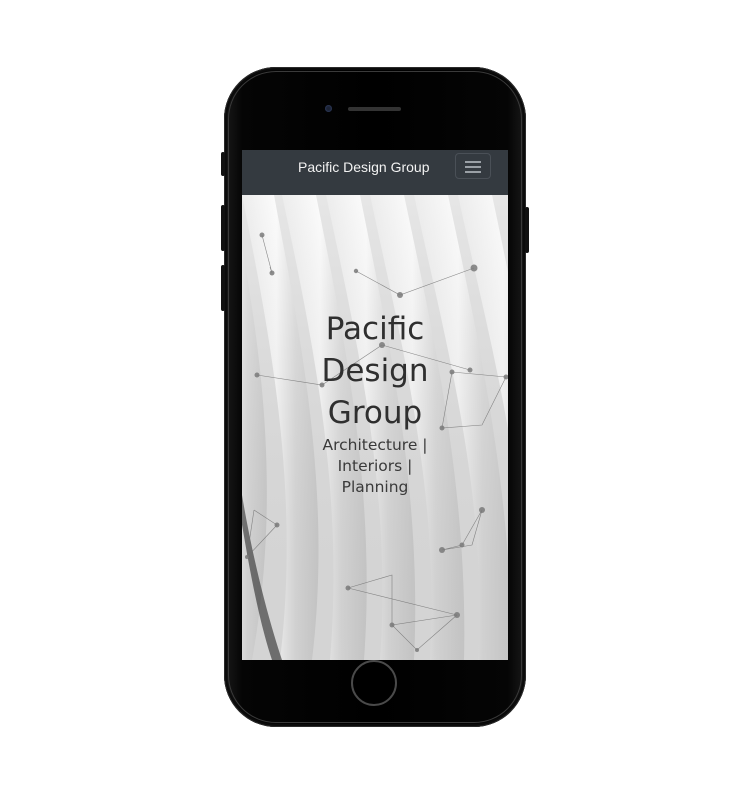  What do you see at coordinates (374, 109) in the screenshot?
I see `earpiece-speaker` at bounding box center [374, 109].